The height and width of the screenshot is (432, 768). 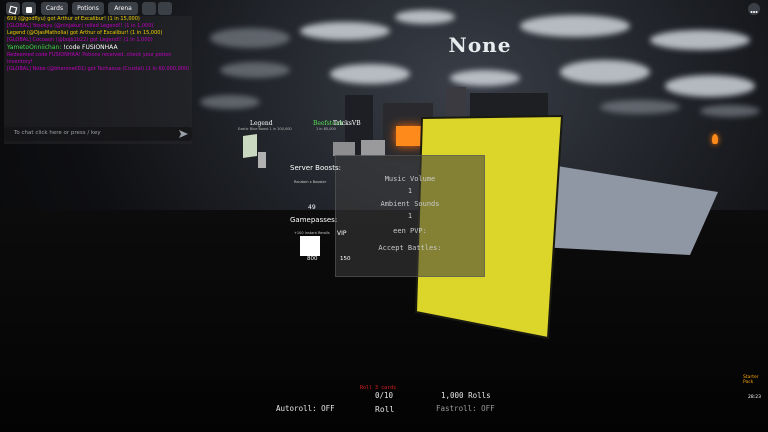 What do you see at coordinates (312, 259) in the screenshot?
I see `pass-price: 800` at bounding box center [312, 259].